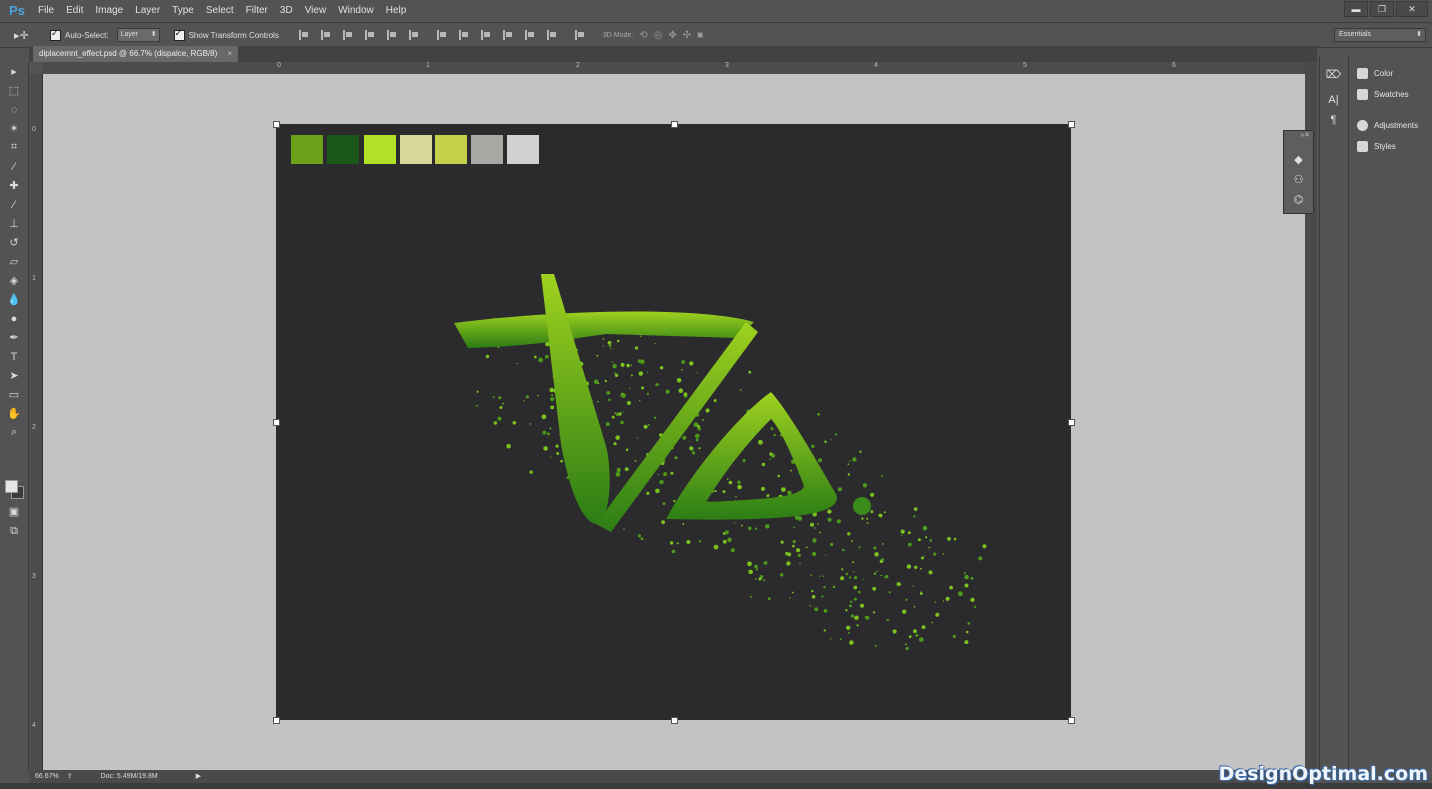 Image resolution: width=1432 pixels, height=789 pixels. I want to click on character-icon: A|, so click(1333, 100).